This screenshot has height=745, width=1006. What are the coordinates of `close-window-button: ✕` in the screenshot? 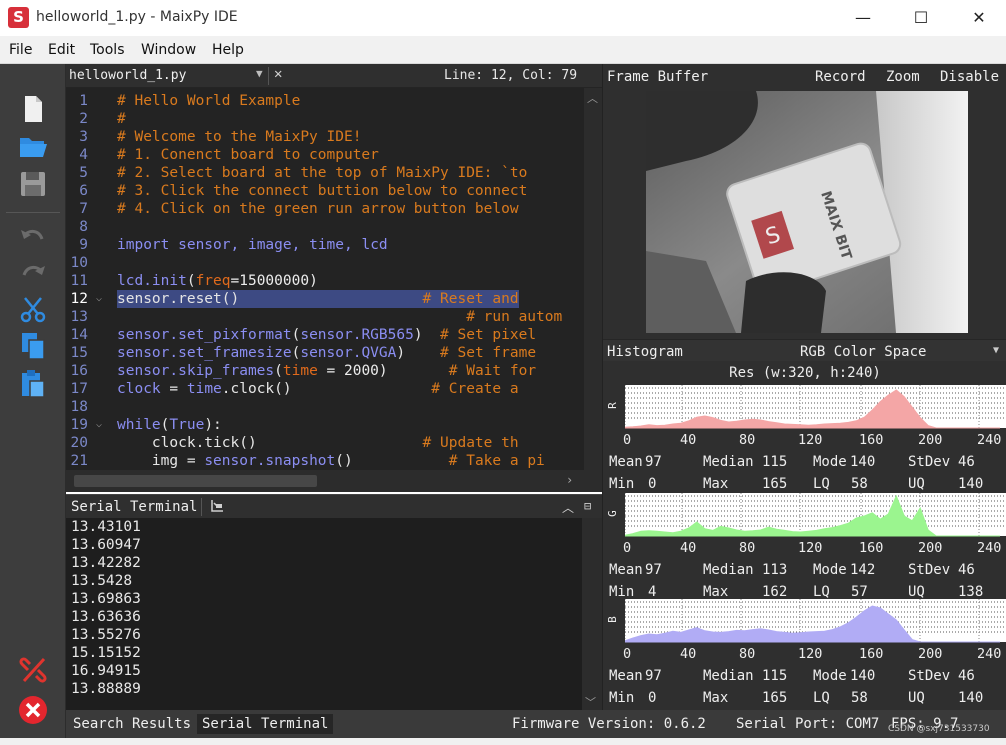 It's located at (979, 18).